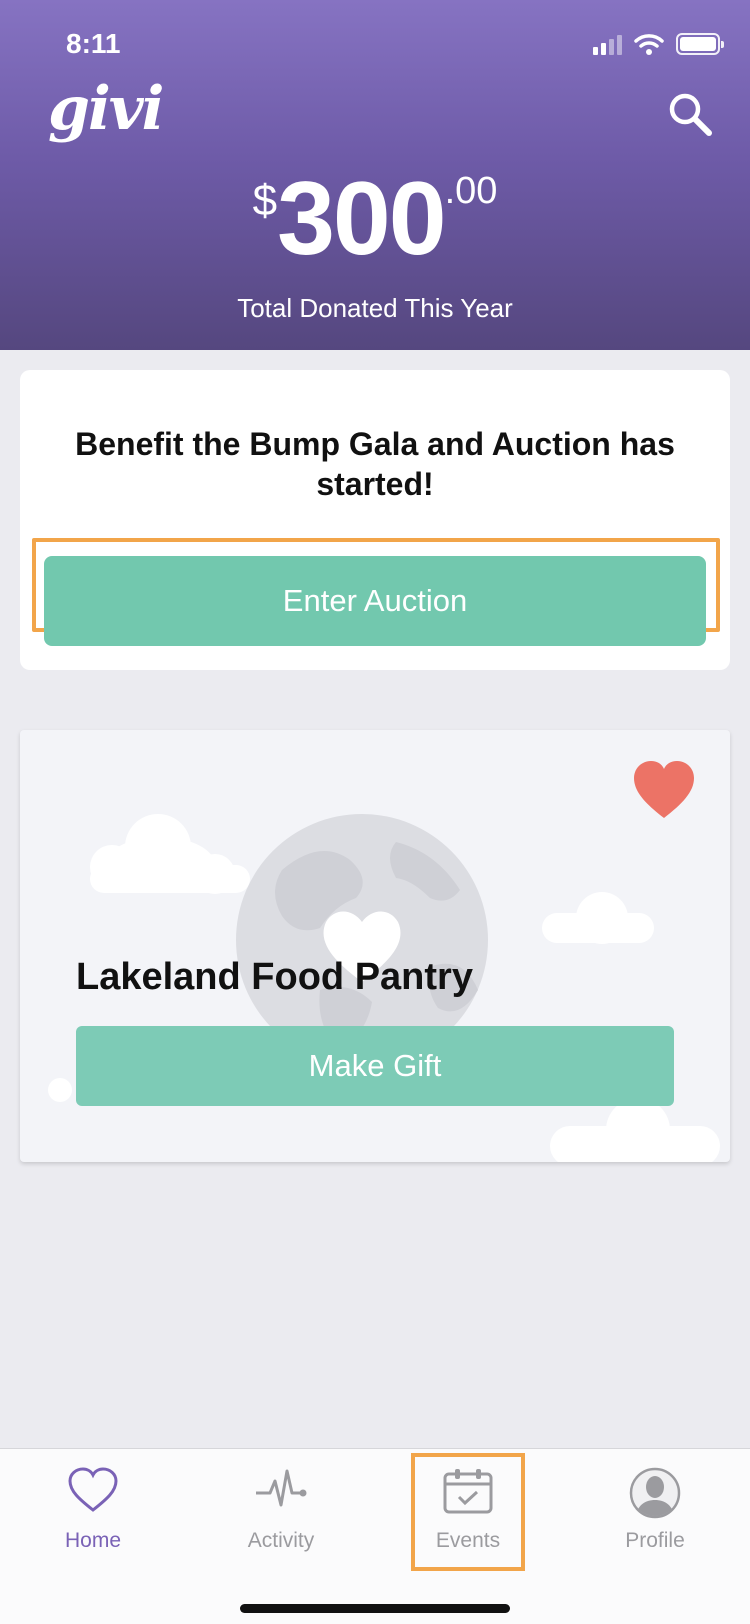 This screenshot has width=750, height=1624. What do you see at coordinates (274, 977) in the screenshot?
I see `charity-name: Lakeland Food Pantry` at bounding box center [274, 977].